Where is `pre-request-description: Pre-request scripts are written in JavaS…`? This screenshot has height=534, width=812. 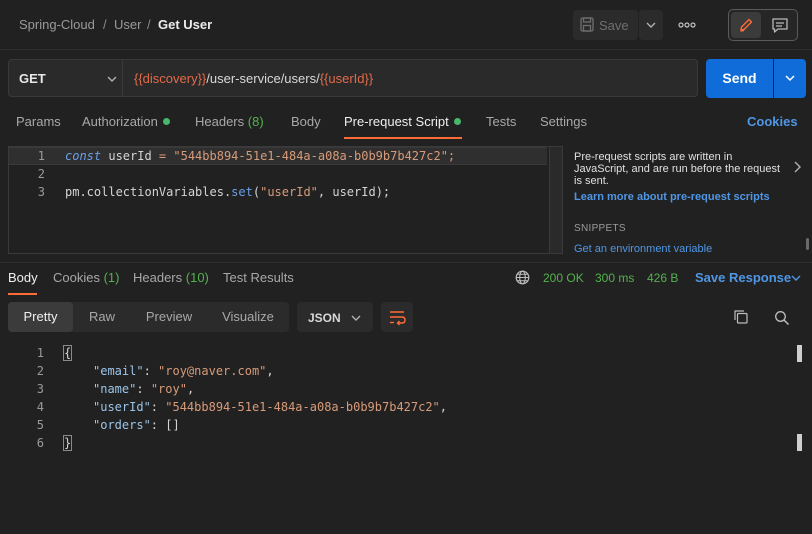 pre-request-description: Pre-request scripts are written in JavaS… is located at coordinates (677, 169).